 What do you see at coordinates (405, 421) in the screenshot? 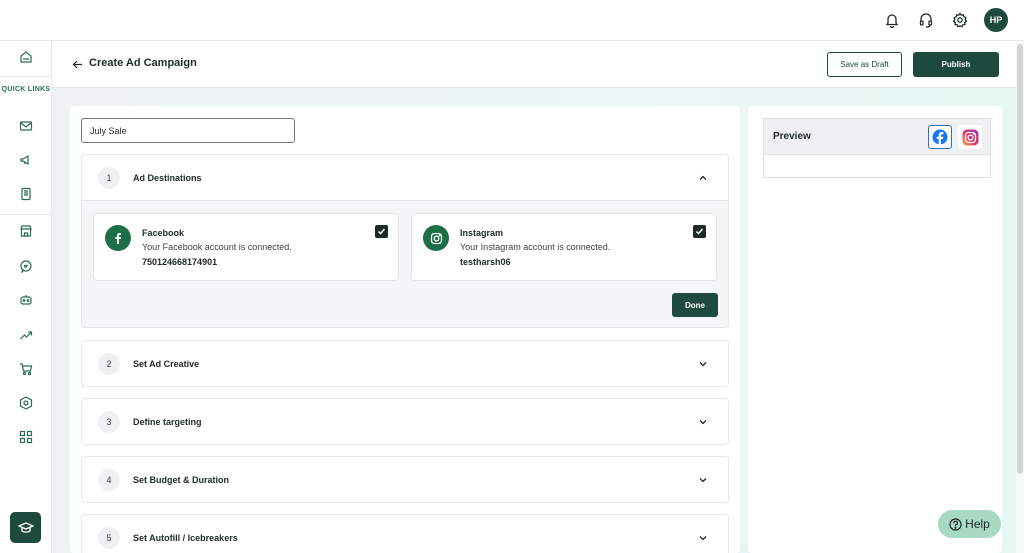
I see `step-define-targeting: 3 Define targeting` at bounding box center [405, 421].